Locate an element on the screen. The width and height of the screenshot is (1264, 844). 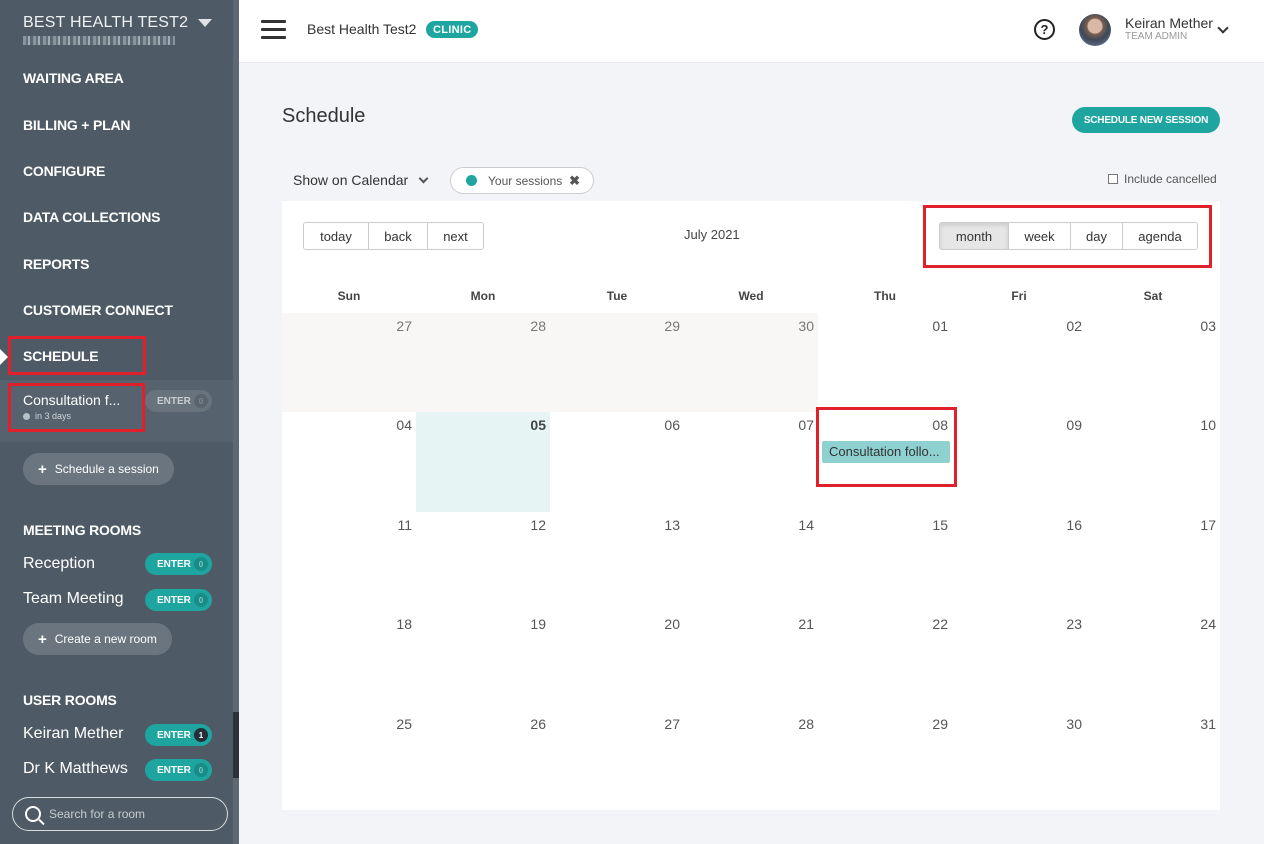
search-icon is located at coordinates (33, 814).